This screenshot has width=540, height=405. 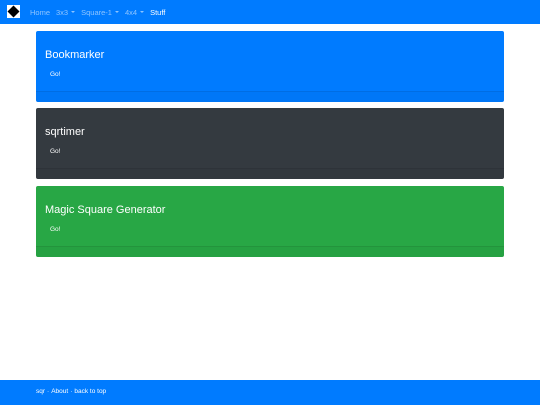 What do you see at coordinates (270, 138) in the screenshot?
I see `card-body: sqrtimer Go!` at bounding box center [270, 138].